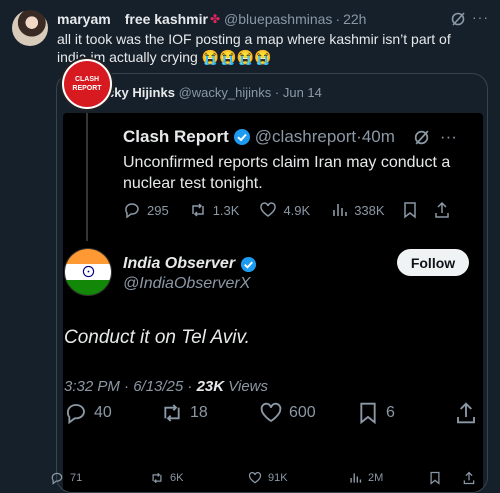 The height and width of the screenshot is (493, 500). I want to click on ashoka-chakra-icon, so click(88, 272).